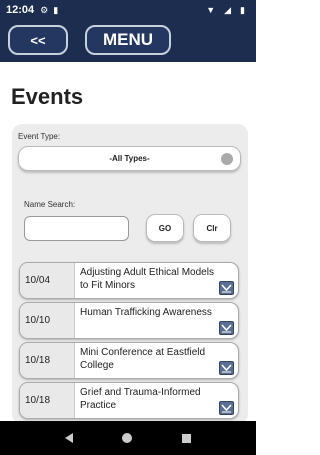 The height and width of the screenshot is (455, 320). What do you see at coordinates (39, 136) in the screenshot?
I see `event-type-label: Event Type:` at bounding box center [39, 136].